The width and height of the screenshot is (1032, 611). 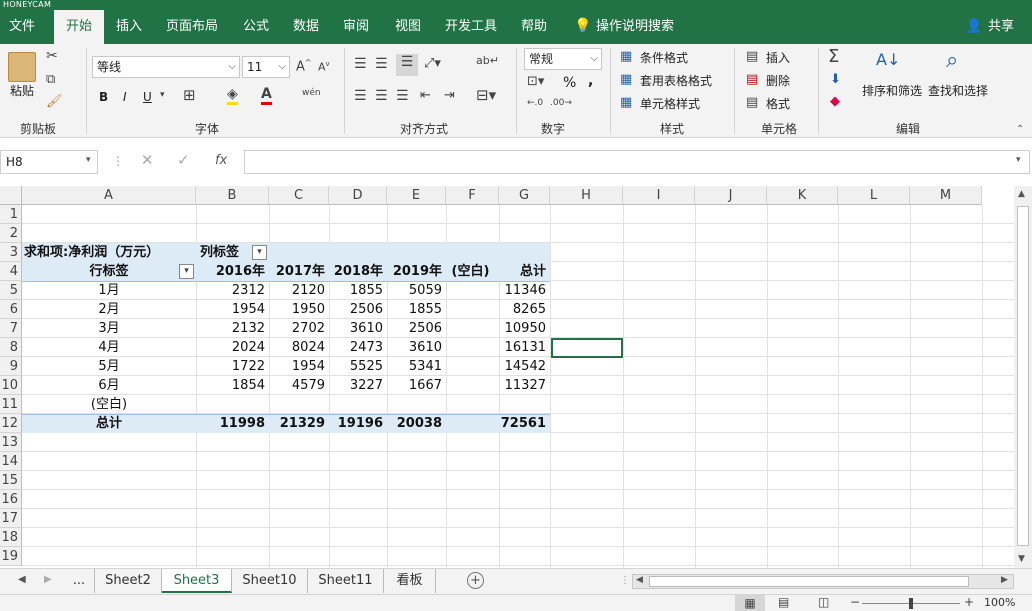 What do you see at coordinates (358, 347) in the screenshot?
I see `pivot-value-cell: 2473` at bounding box center [358, 347].